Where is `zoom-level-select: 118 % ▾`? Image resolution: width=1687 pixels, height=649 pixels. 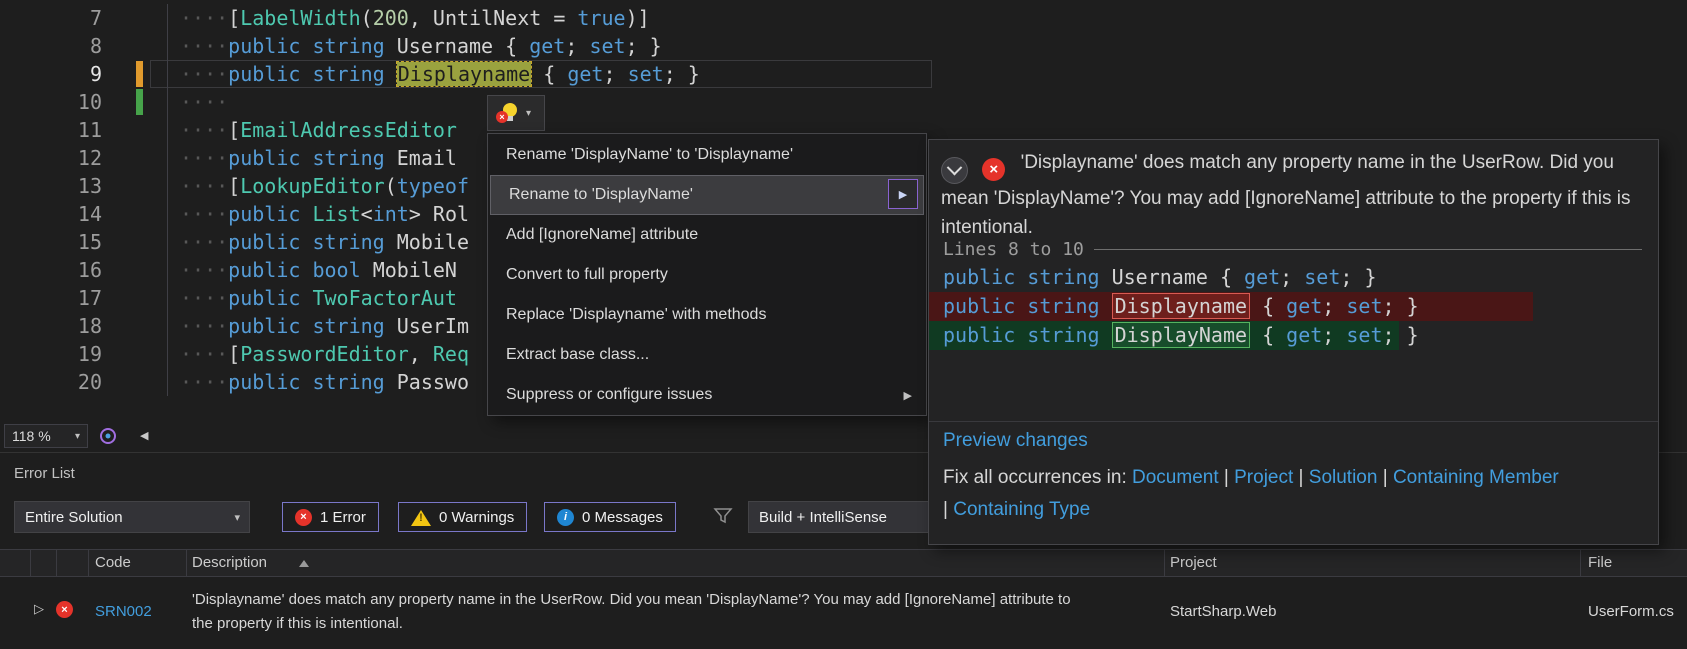
zoom-level-select: 118 % ▾ is located at coordinates (46, 436).